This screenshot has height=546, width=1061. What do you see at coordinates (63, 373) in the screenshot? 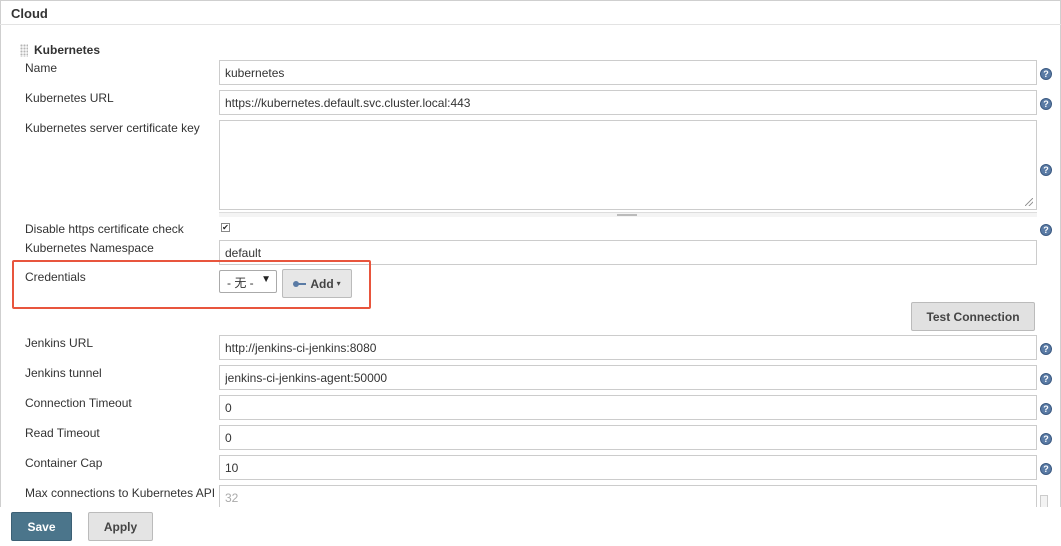
I see `jenkins-tunnel-label: Jenkins tunnel` at bounding box center [63, 373].